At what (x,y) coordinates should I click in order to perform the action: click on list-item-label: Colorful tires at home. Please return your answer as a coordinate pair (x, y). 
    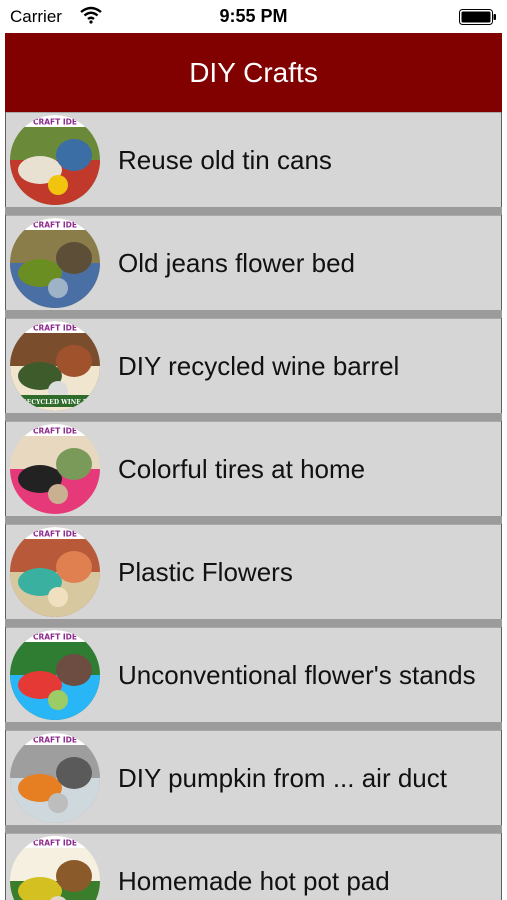
    Looking at the image, I should click on (242, 468).